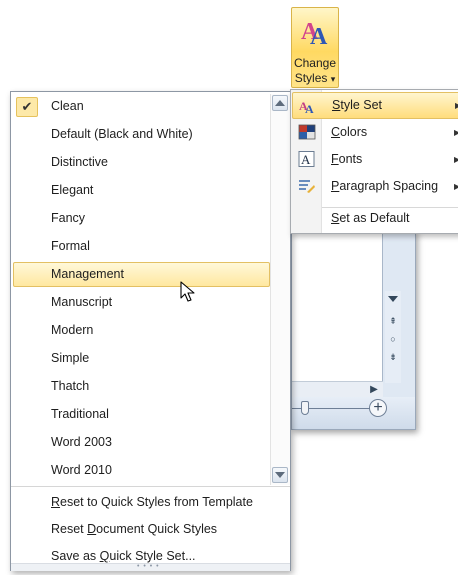  Describe the element at coordinates (393, 299) in the screenshot. I see `scroll-down-icon` at that location.